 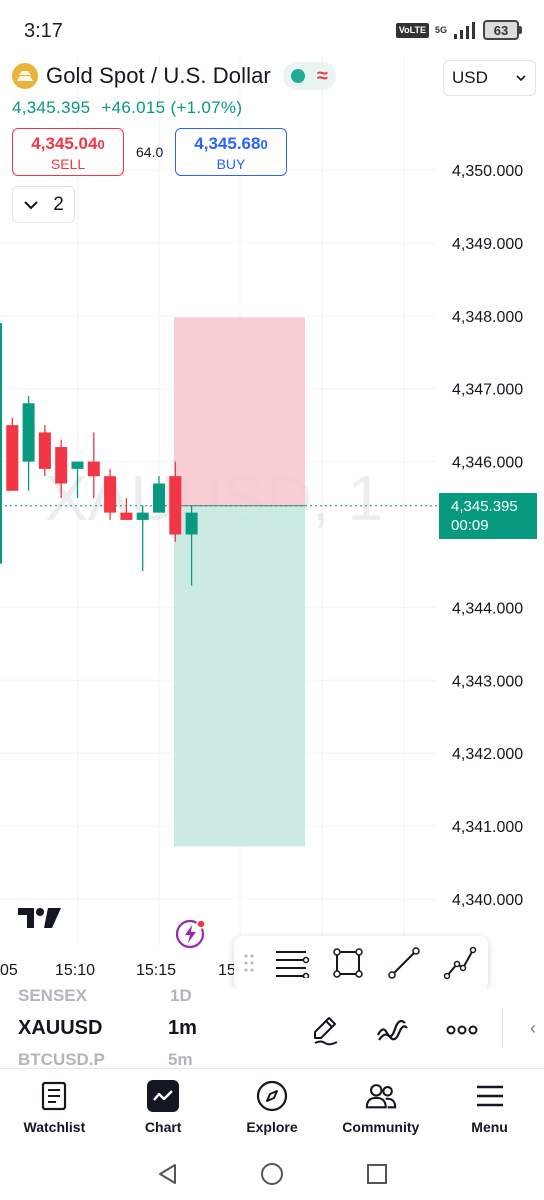 I want to click on scribble-icon, so click(x=392, y=1030).